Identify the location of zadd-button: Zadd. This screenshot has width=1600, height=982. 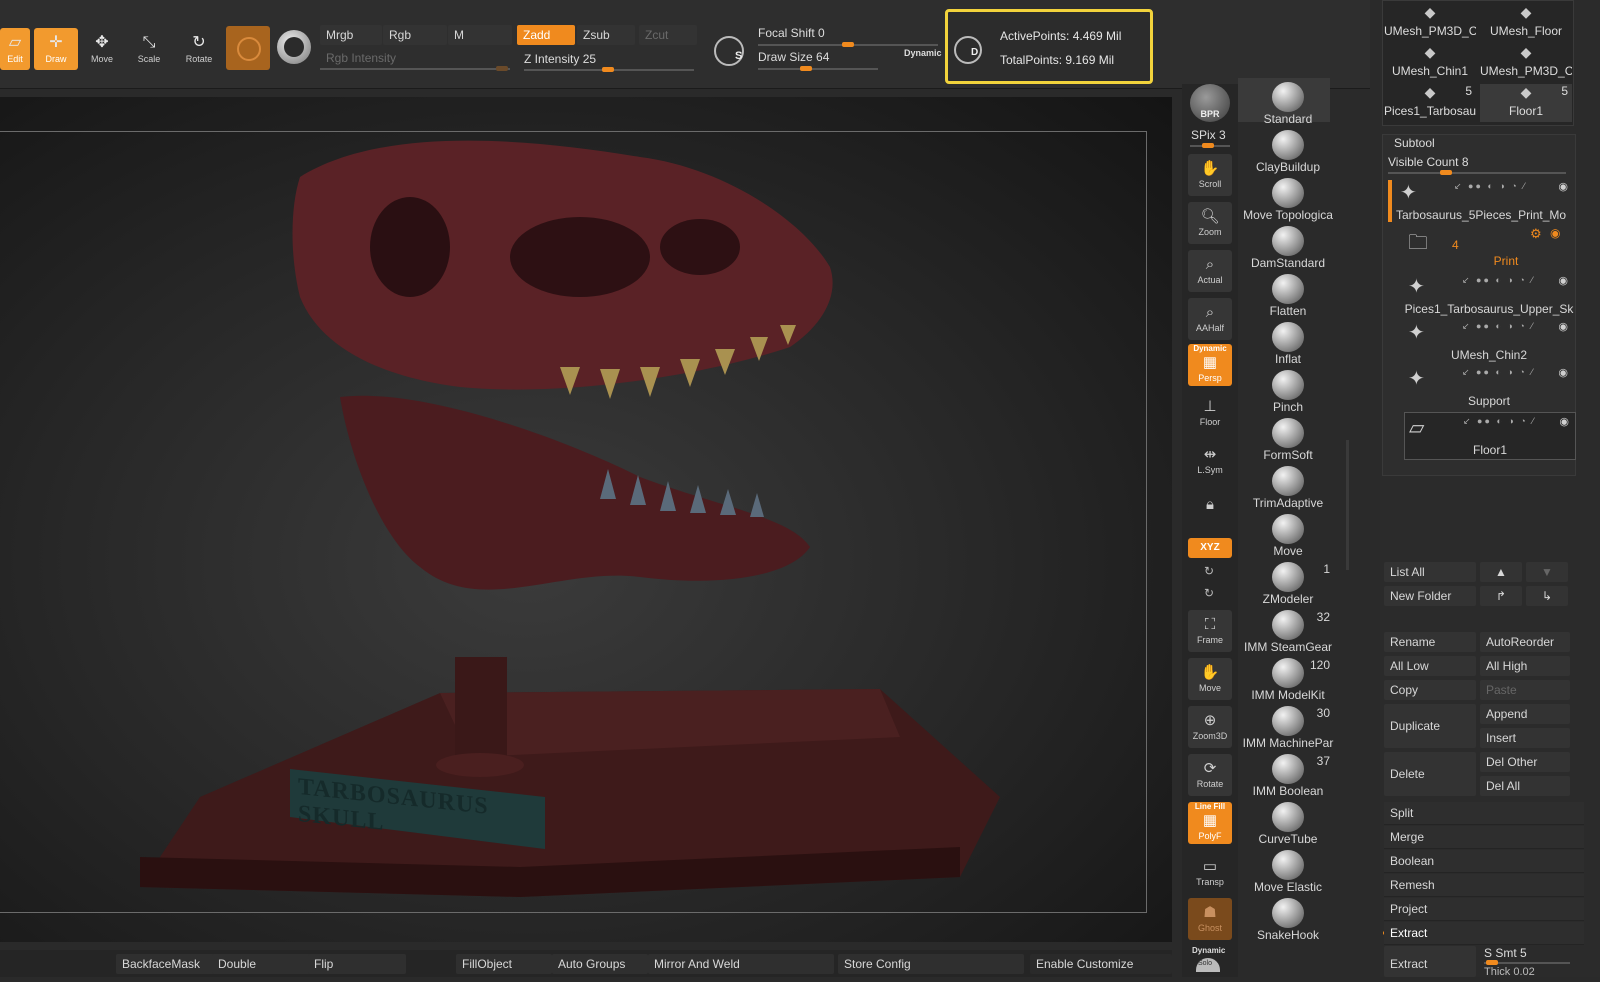
(546, 35).